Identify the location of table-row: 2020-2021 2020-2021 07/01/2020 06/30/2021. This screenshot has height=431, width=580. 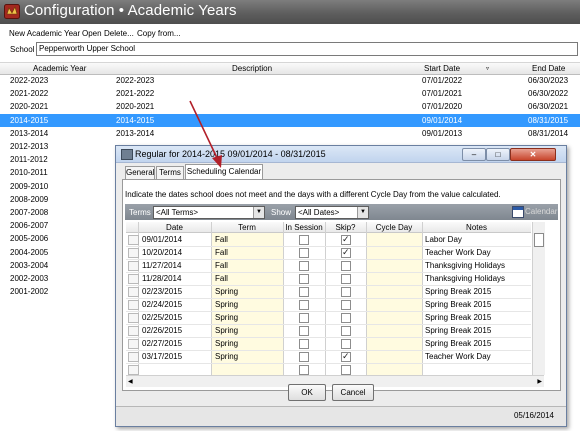
(290, 106).